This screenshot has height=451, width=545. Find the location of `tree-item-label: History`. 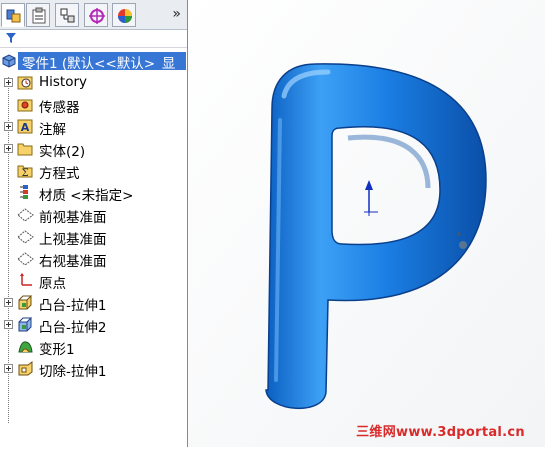

tree-item-label: History is located at coordinates (63, 82).